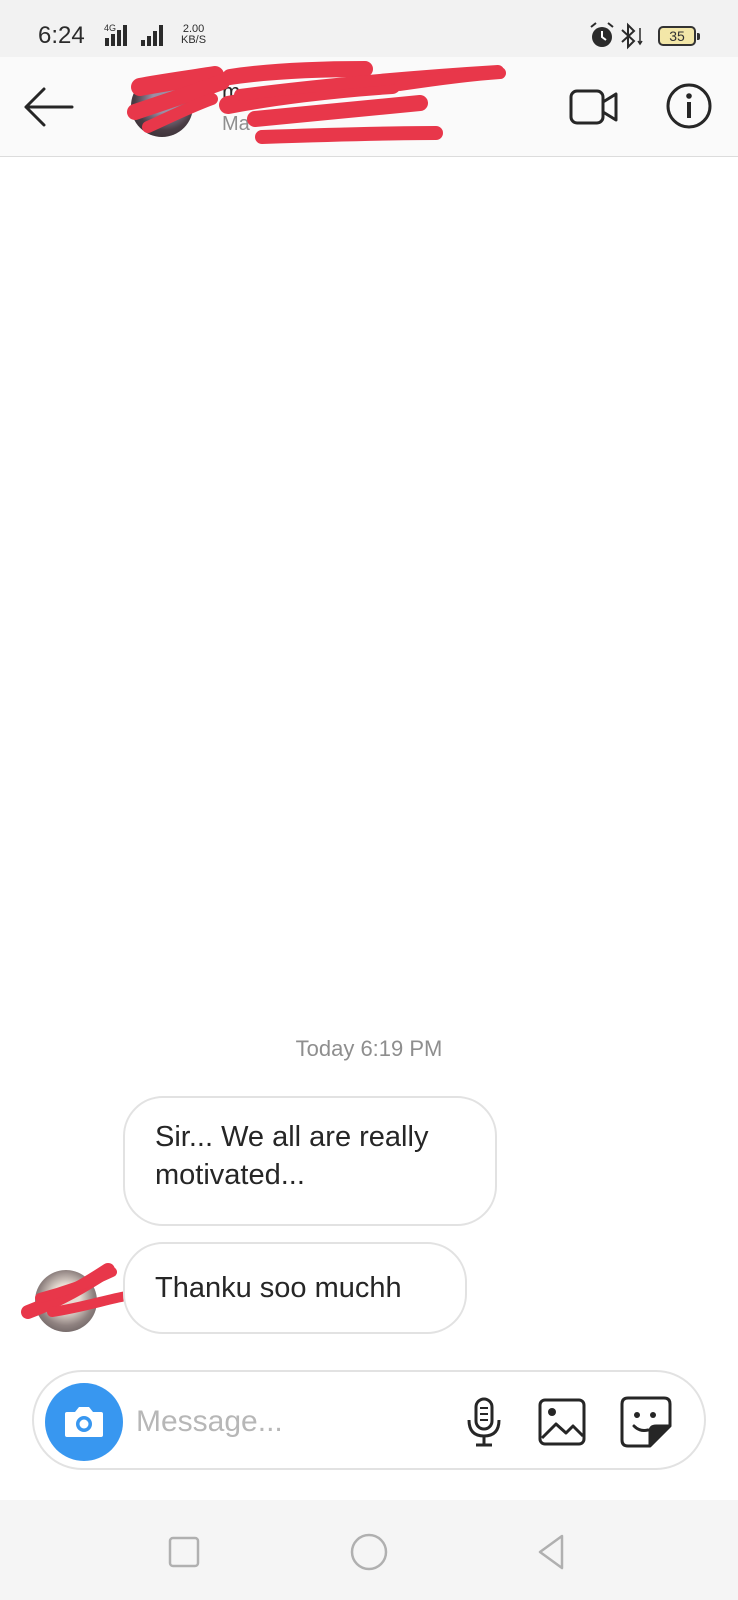 The width and height of the screenshot is (738, 1600). I want to click on info-icon, so click(689, 106).